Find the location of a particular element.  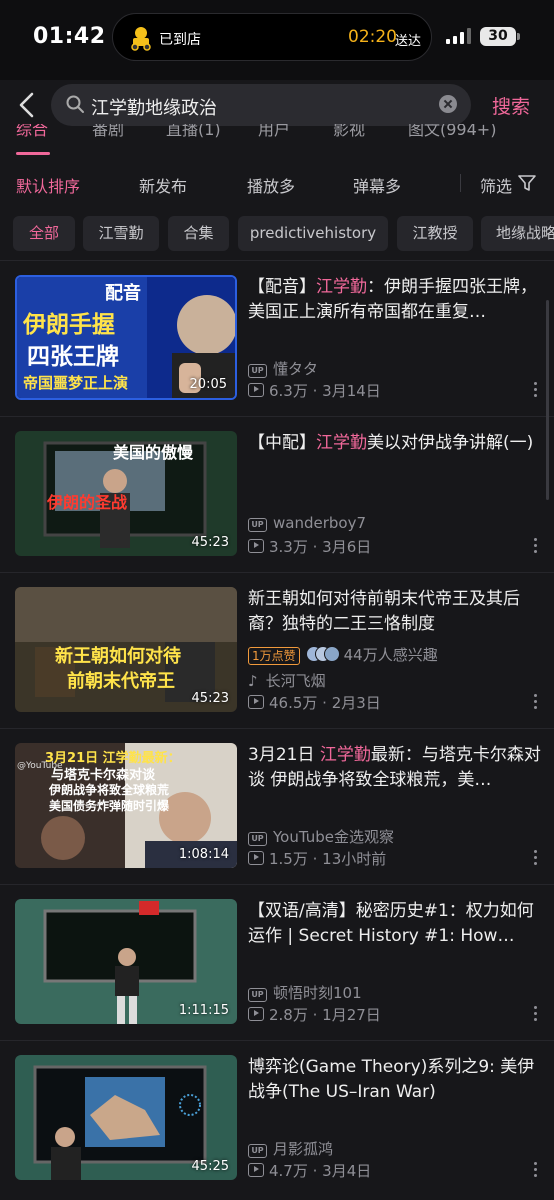

battery-icon: 30 is located at coordinates (498, 36).